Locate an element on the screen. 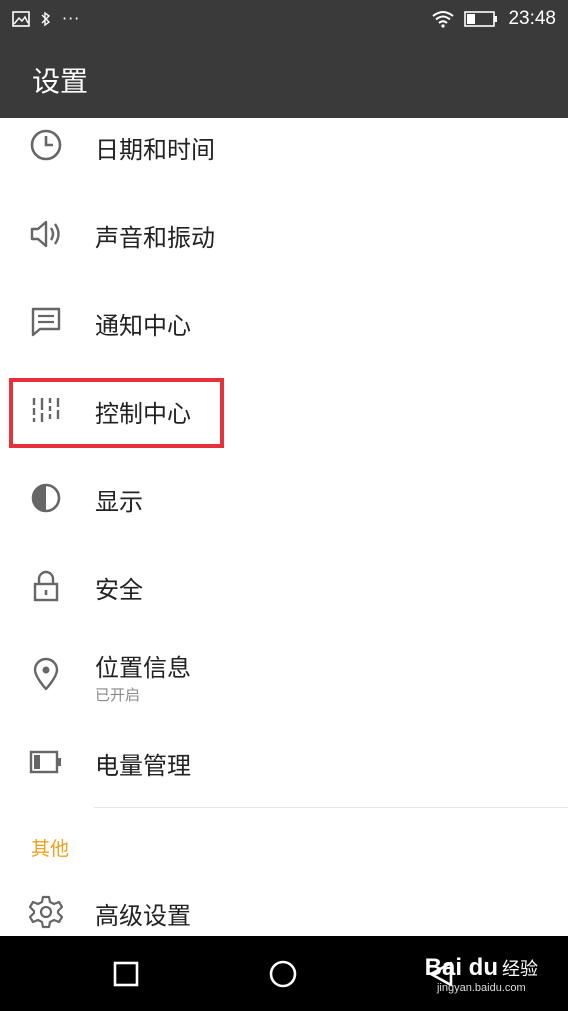  status-left: ··· is located at coordinates (46, 19).